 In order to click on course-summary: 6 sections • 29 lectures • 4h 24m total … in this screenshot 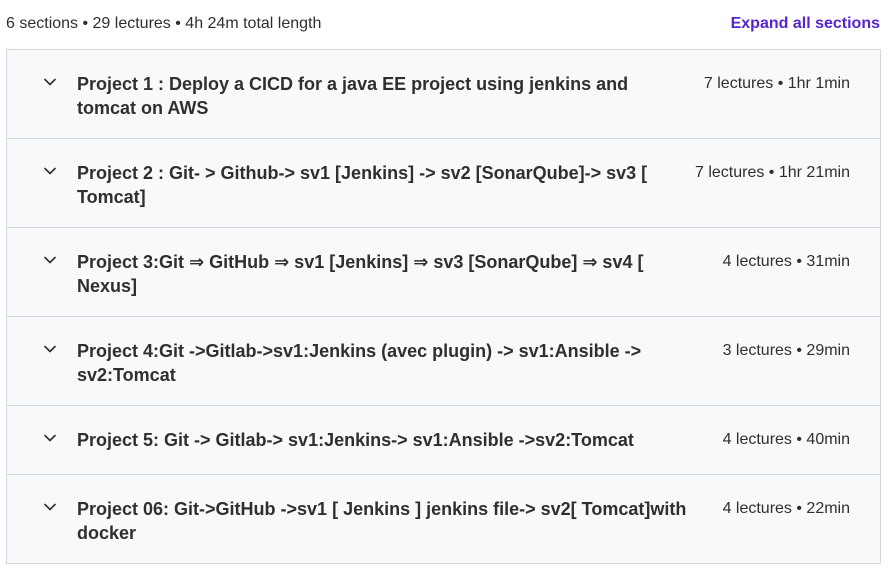, I will do `click(164, 23)`.